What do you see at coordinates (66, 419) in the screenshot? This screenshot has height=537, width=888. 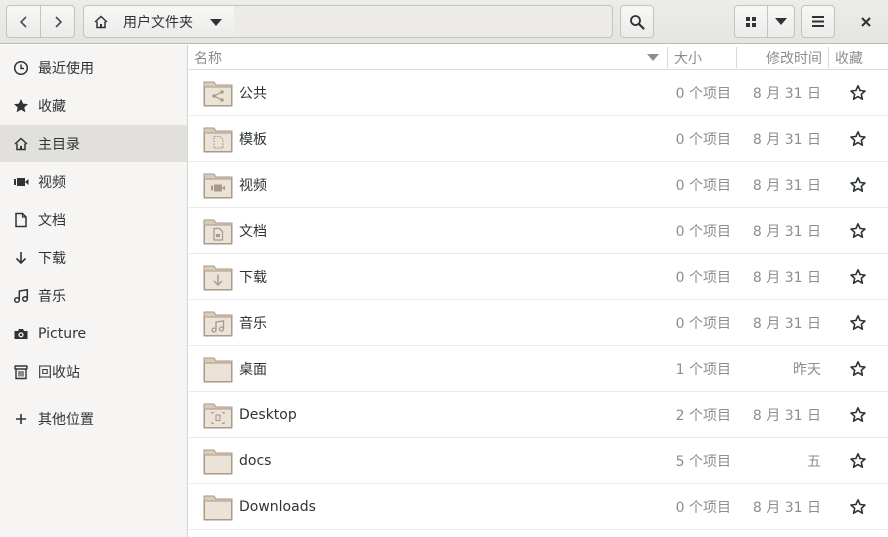 I see `sidebar-item-label: 其他位置` at bounding box center [66, 419].